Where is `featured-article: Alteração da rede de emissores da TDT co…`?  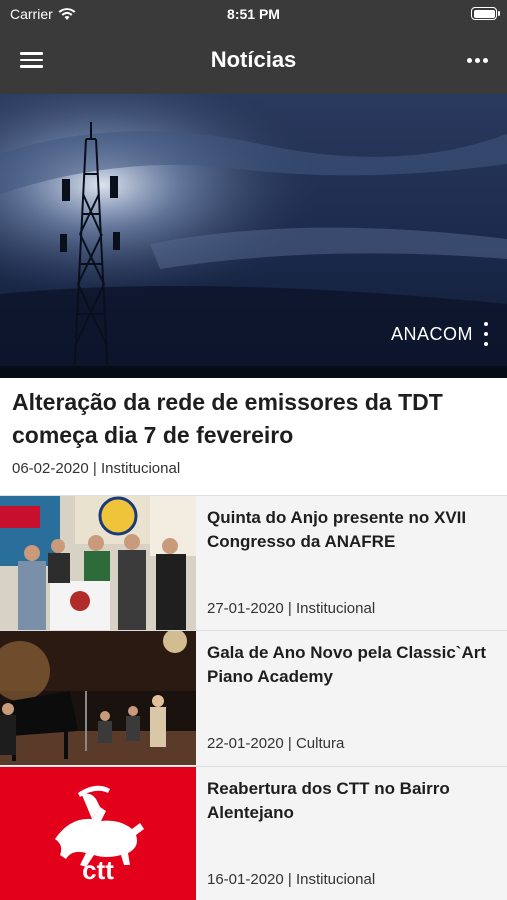
featured-article: Alteração da rede de emissores da TDT co… is located at coordinates (253, 436).